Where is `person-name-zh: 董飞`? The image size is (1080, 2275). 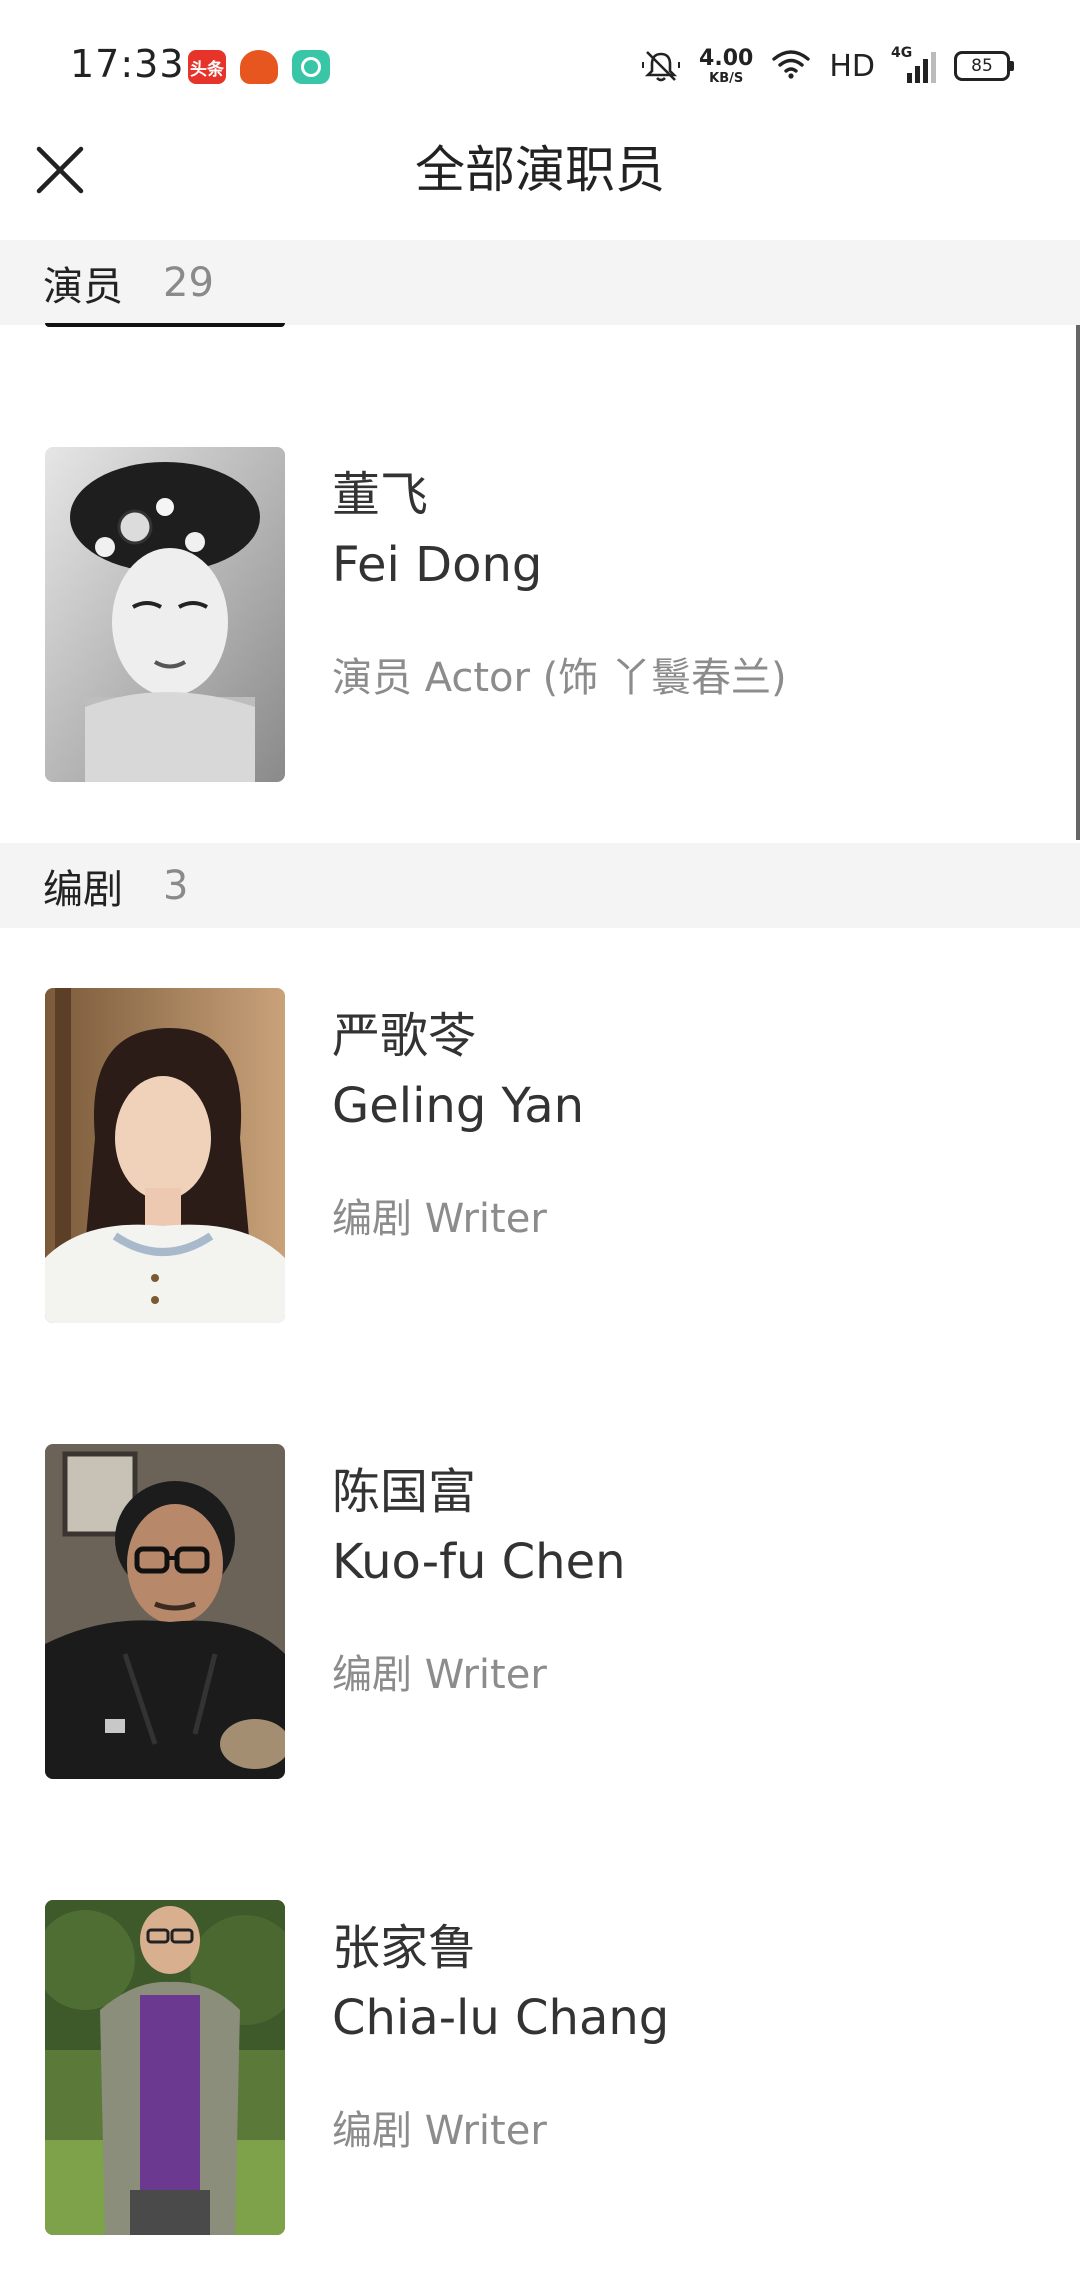
person-name-zh: 董飞 is located at coordinates (380, 495).